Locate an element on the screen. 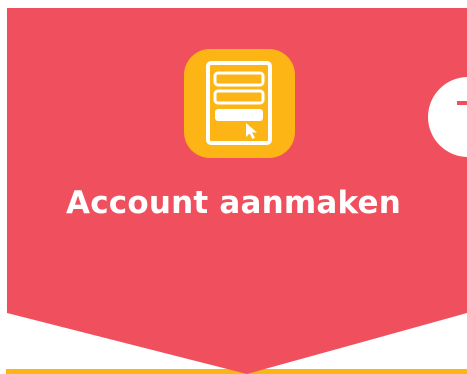  step-title: Account aanmaken is located at coordinates (233, 203).